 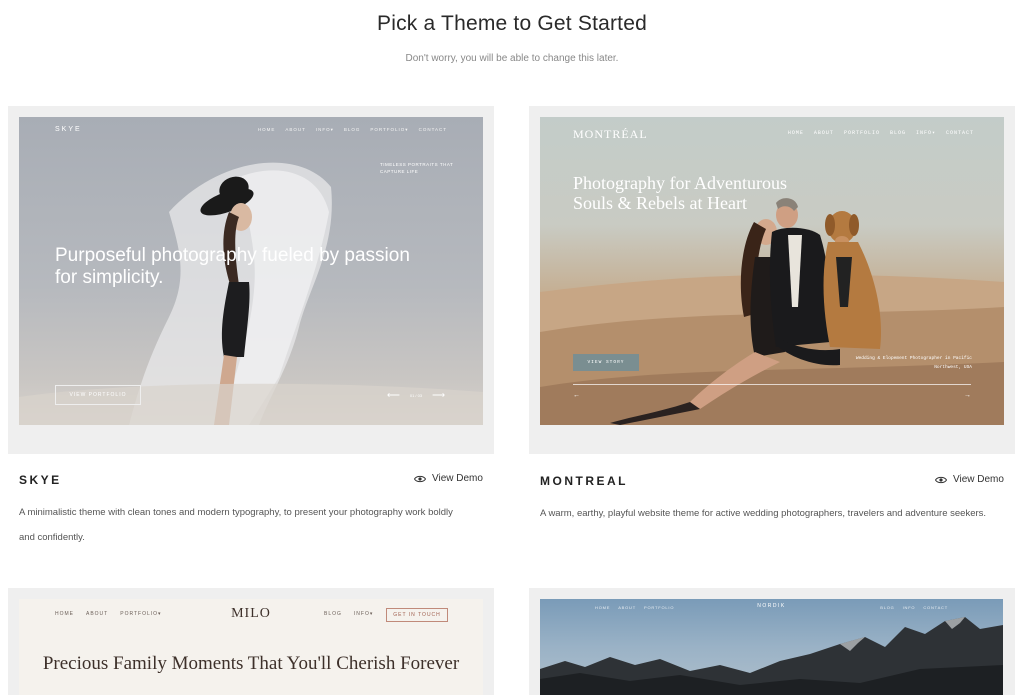 What do you see at coordinates (68, 129) in the screenshot?
I see `skye-preview-logo: SKYE` at bounding box center [68, 129].